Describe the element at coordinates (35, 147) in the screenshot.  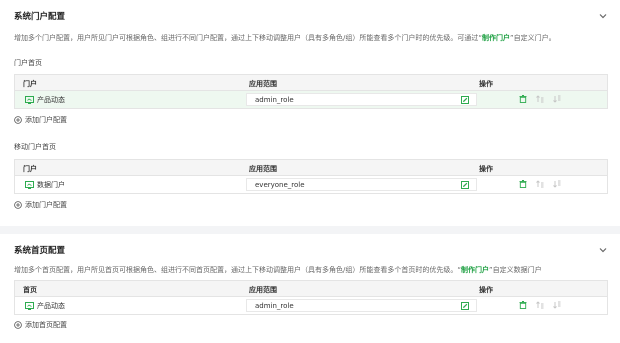
I see `mobile-portal-home-label: 移动门户首页` at that location.